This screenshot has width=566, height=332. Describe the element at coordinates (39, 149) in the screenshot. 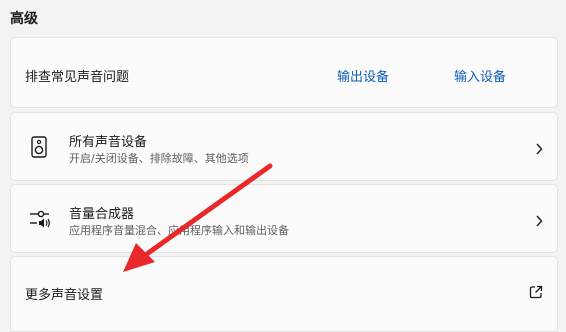

I see `speaker-icon` at that location.